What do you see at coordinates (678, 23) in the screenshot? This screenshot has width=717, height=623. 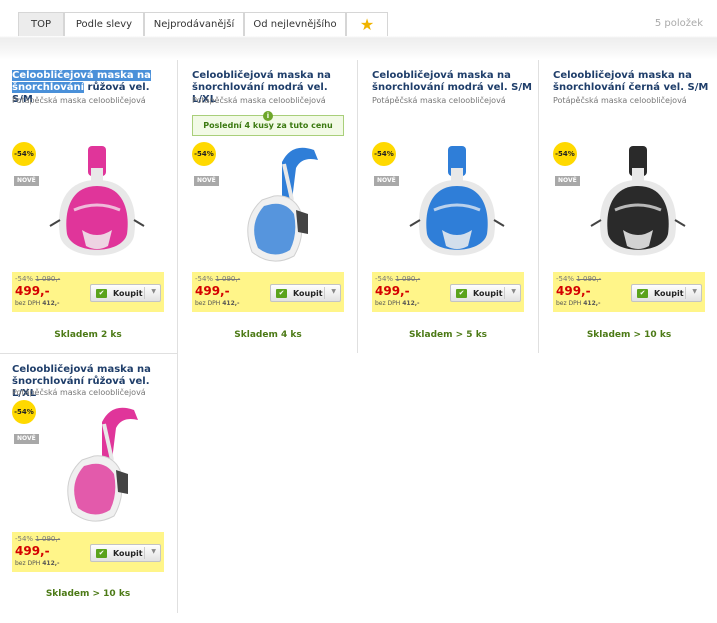 I see `result-count: 5 položek` at bounding box center [678, 23].